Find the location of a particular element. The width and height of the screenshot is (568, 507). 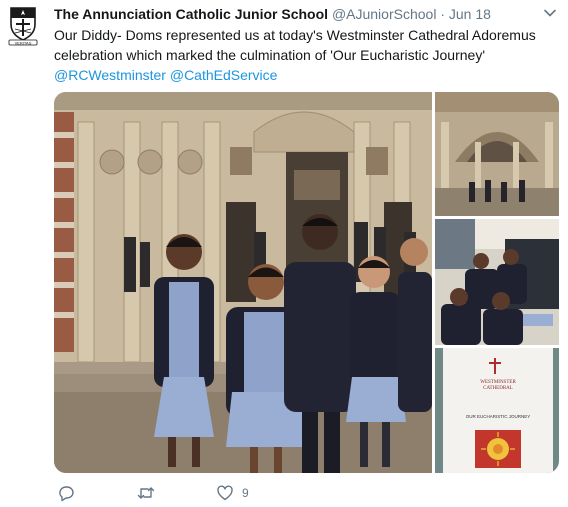

author-name: The Annunciation Catholic Junior School is located at coordinates (191, 14).